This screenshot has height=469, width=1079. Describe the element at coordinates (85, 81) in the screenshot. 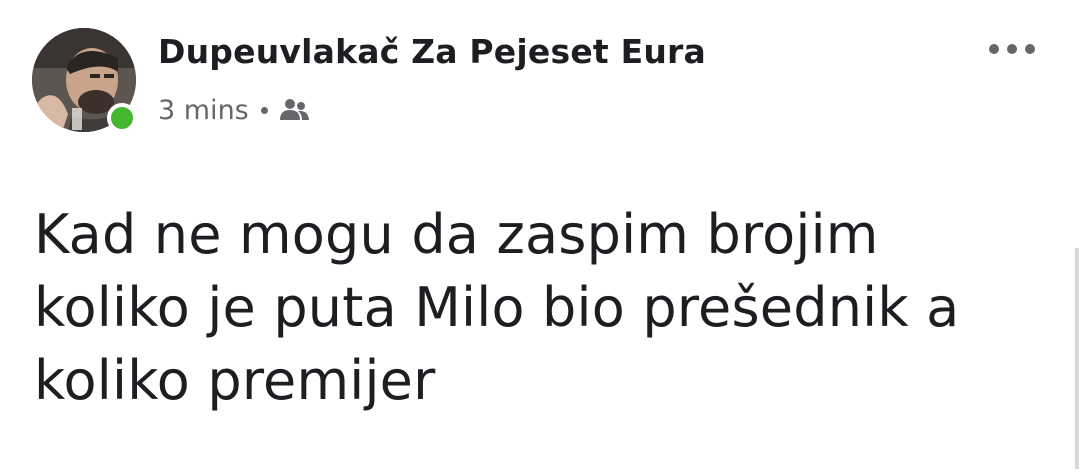

I see `author-avatar-container` at that location.